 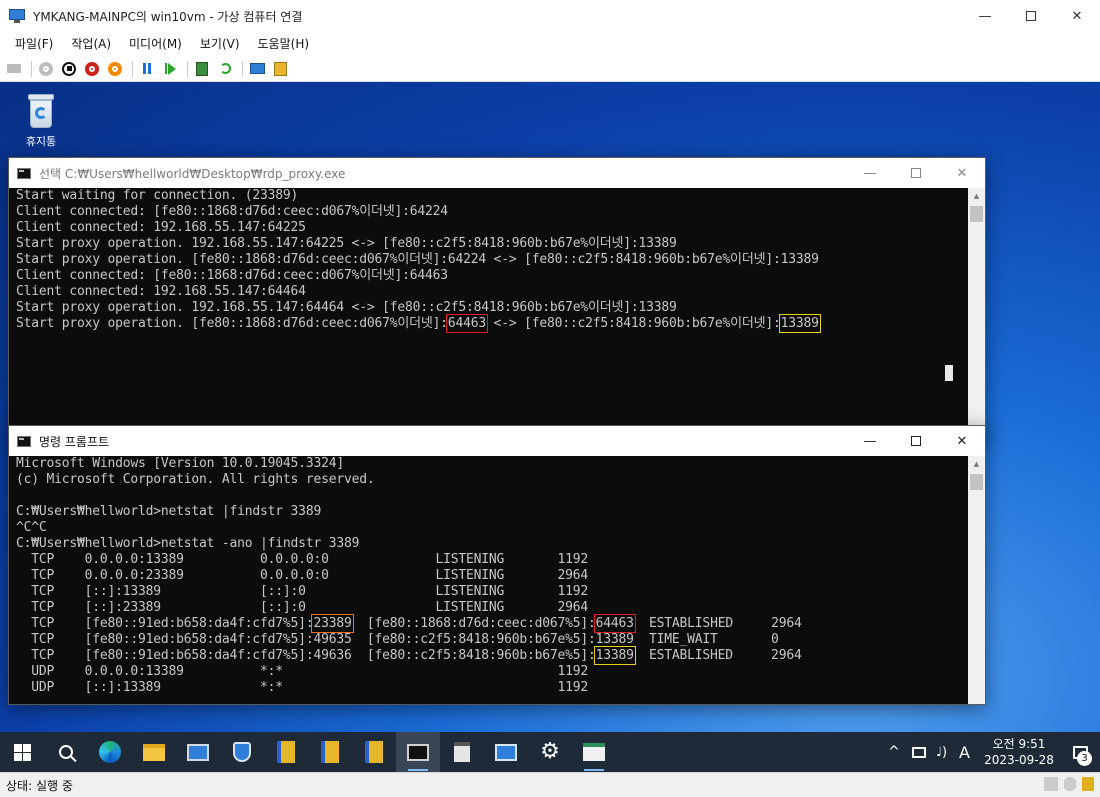 What do you see at coordinates (31, 527) in the screenshot?
I see `console-line: ^C^C` at bounding box center [31, 527].